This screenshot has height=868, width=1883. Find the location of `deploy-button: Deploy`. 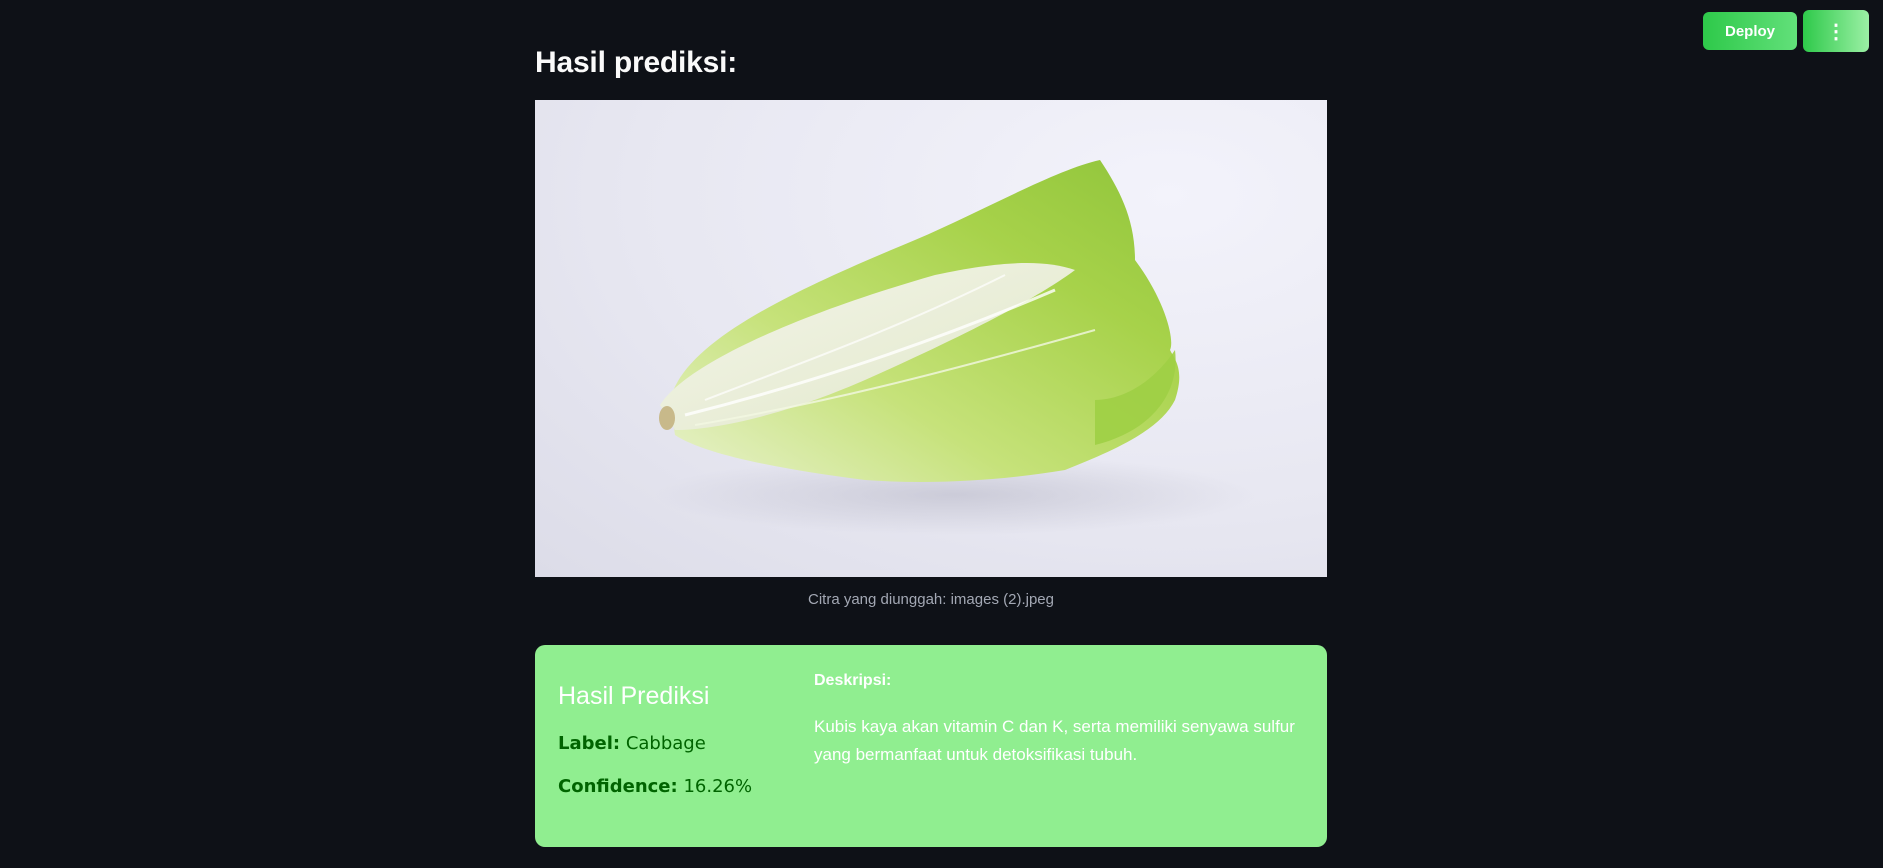

deploy-button: Deploy is located at coordinates (1750, 31).